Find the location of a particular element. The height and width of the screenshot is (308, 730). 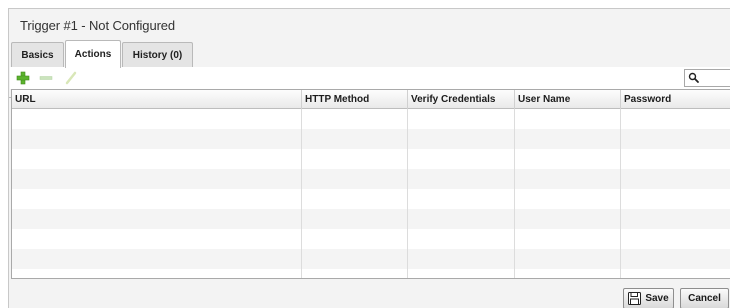

tab-basics: Basics is located at coordinates (37, 54).